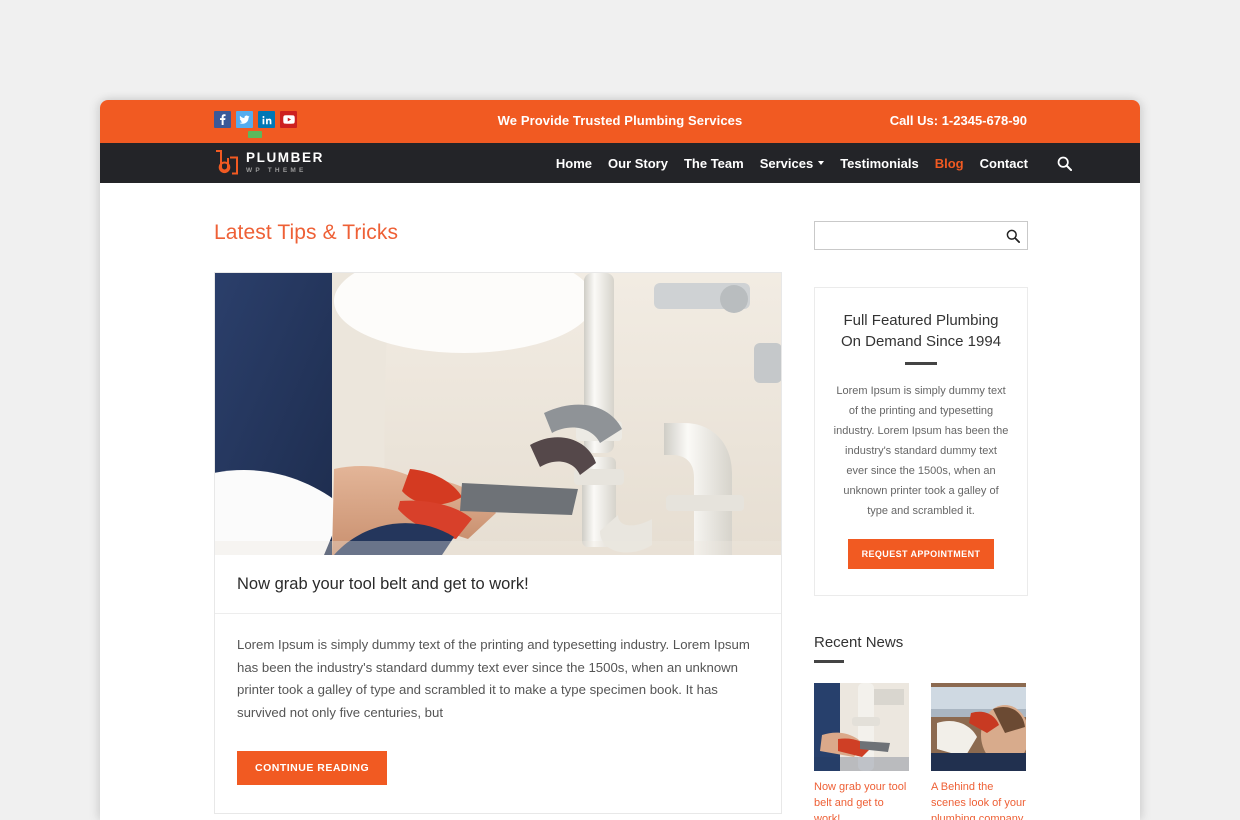 The width and height of the screenshot is (1240, 820). What do you see at coordinates (227, 162) in the screenshot?
I see `plumber-pipe-logo-icon` at bounding box center [227, 162].